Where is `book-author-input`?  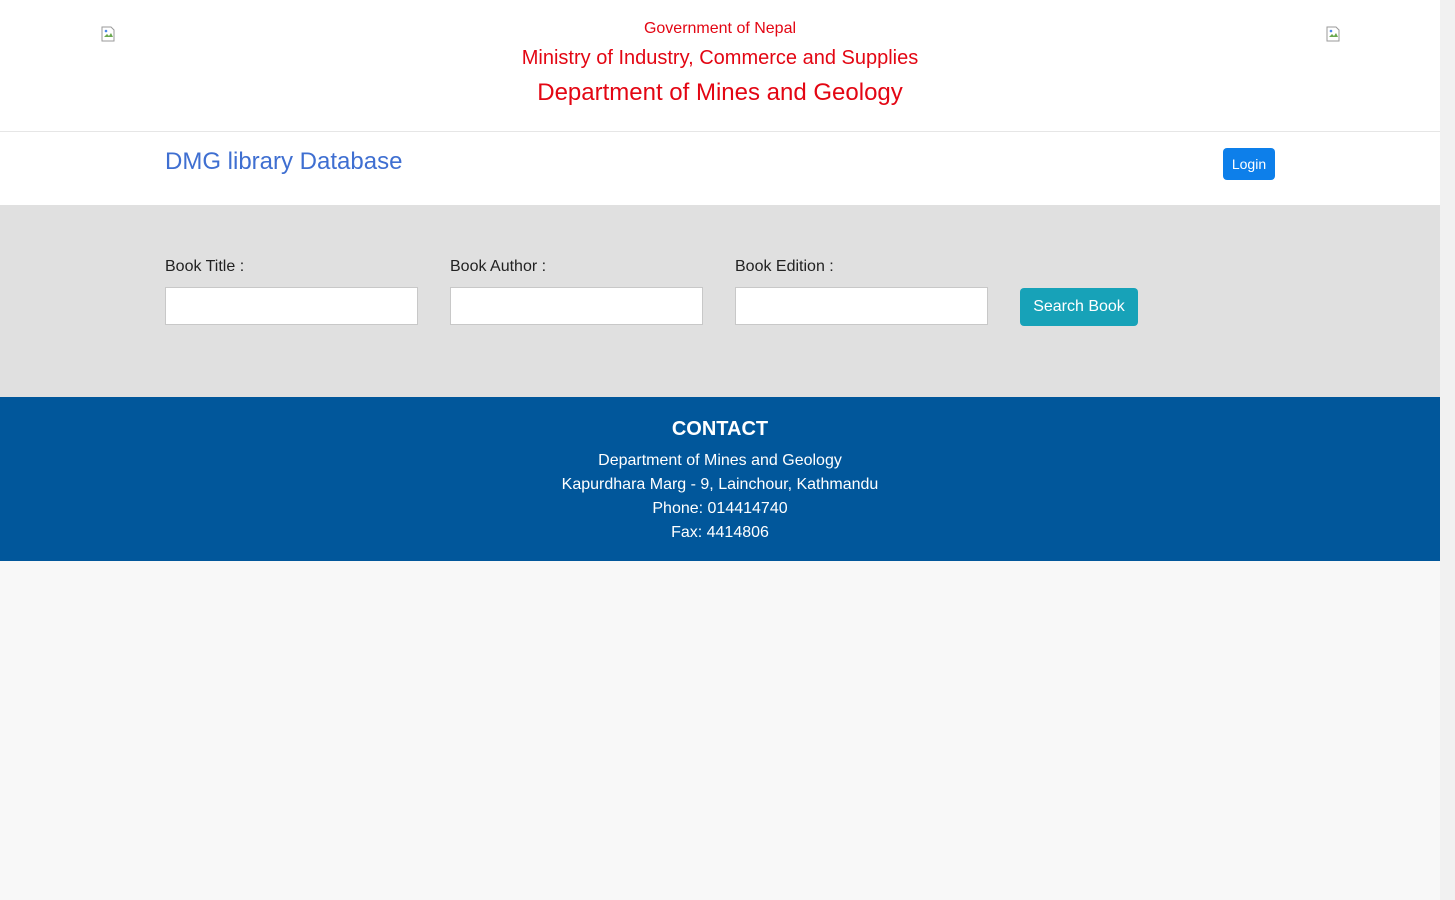
book-author-input is located at coordinates (576, 306).